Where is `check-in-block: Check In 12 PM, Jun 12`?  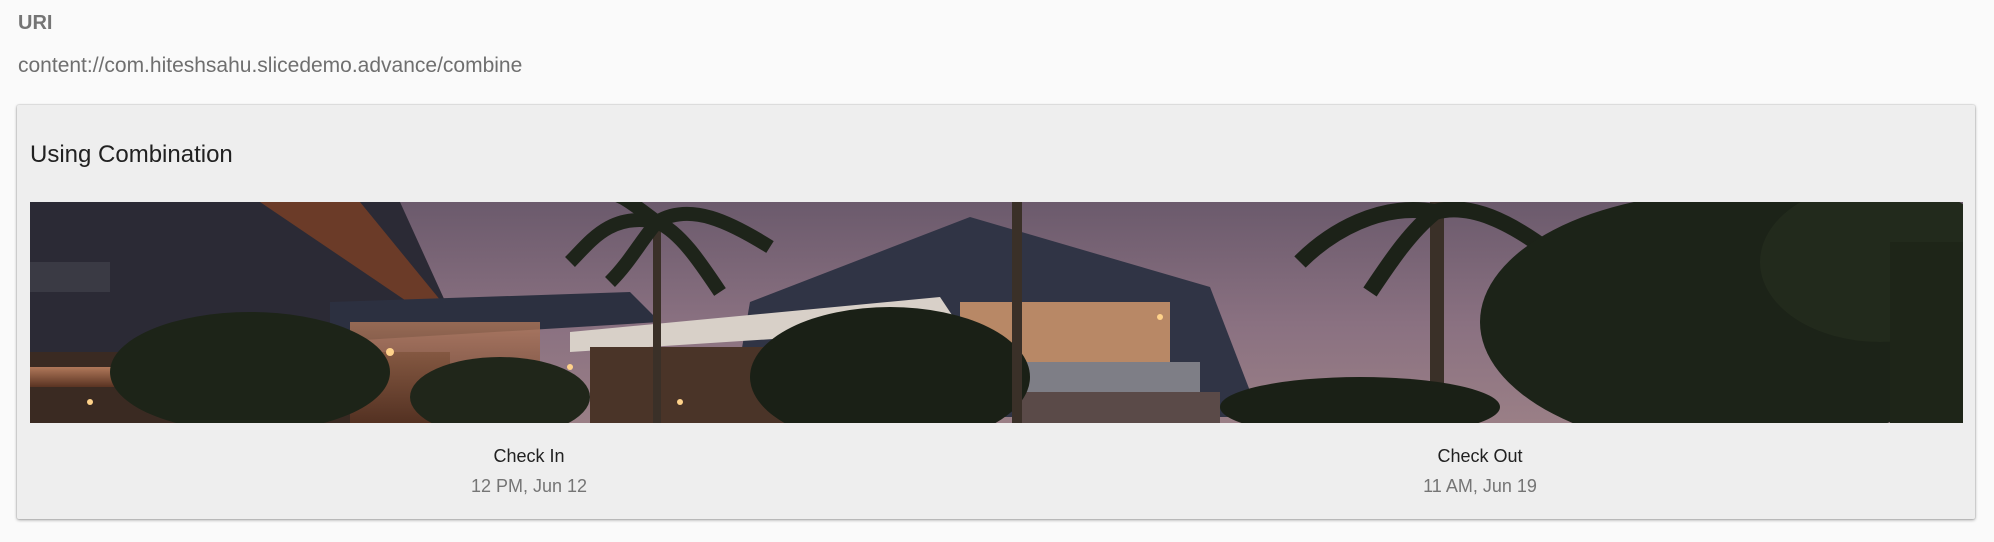
check-in-block: Check In 12 PM, Jun 12 is located at coordinates (529, 471).